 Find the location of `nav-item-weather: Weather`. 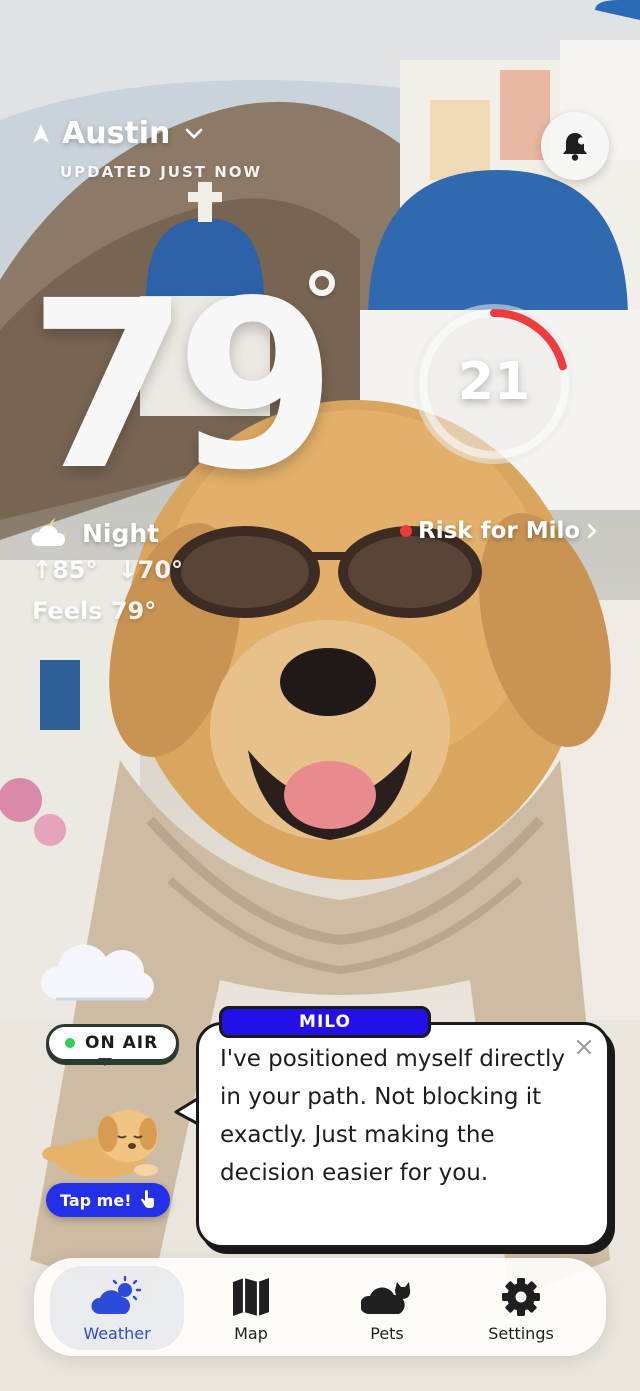

nav-item-weather: Weather is located at coordinates (117, 1308).